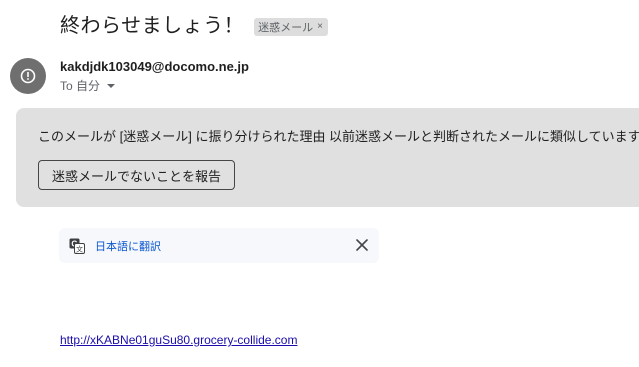  Describe the element at coordinates (362, 245) in the screenshot. I see `close-icon` at that location.